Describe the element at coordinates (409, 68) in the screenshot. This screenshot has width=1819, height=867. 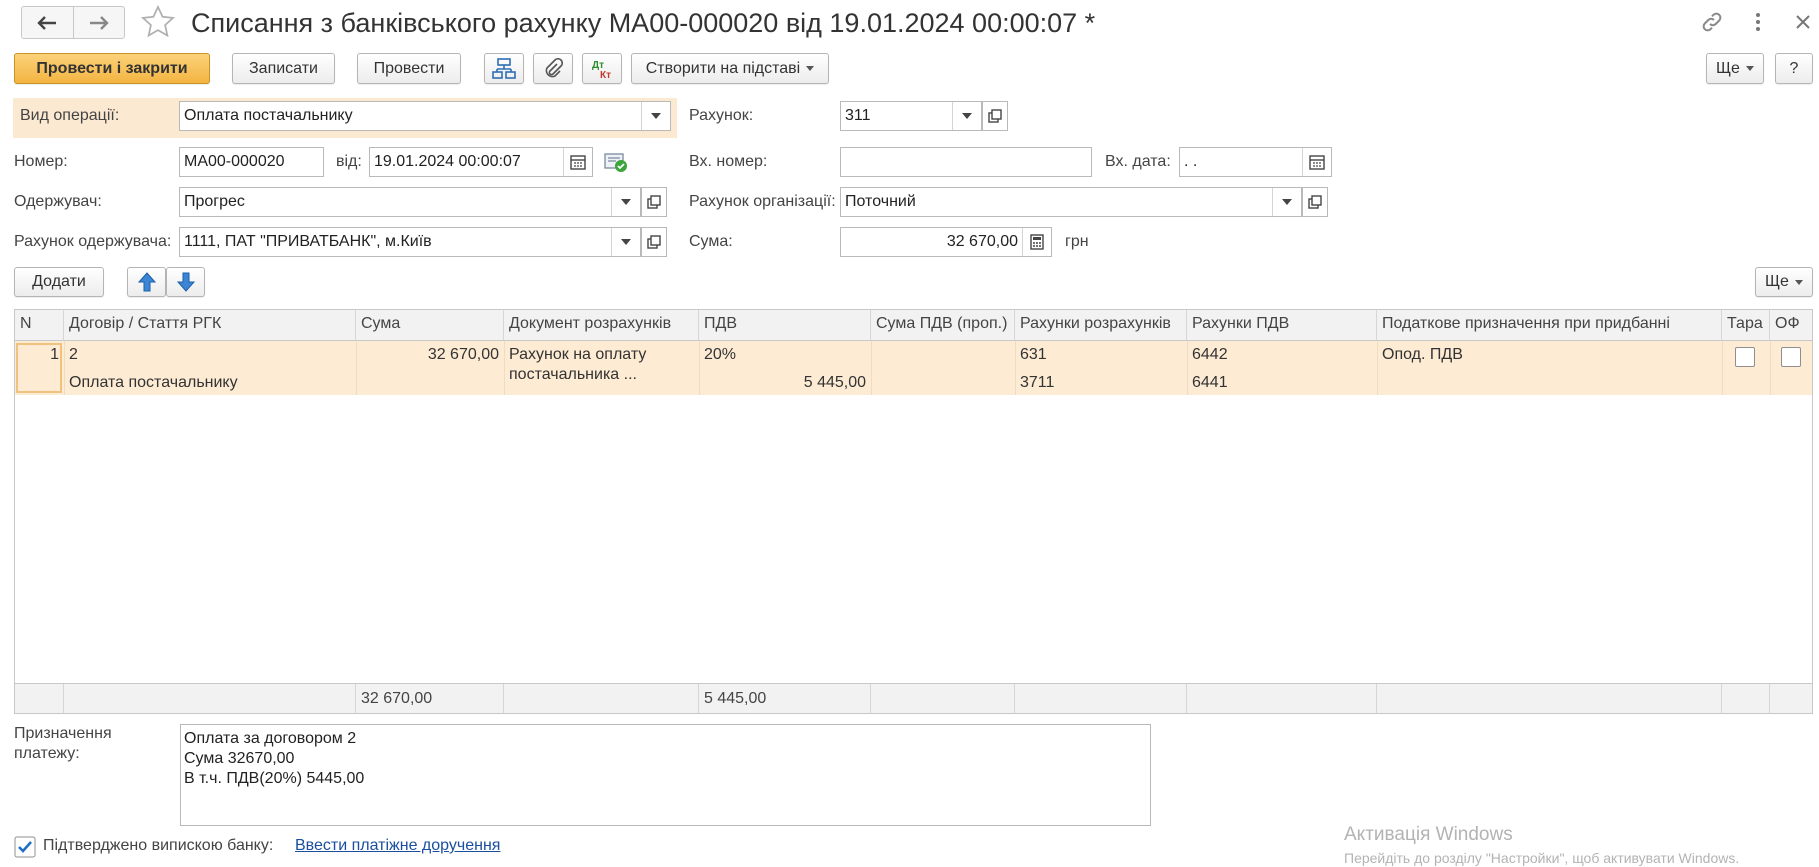
I see `post-button: Провести` at that location.